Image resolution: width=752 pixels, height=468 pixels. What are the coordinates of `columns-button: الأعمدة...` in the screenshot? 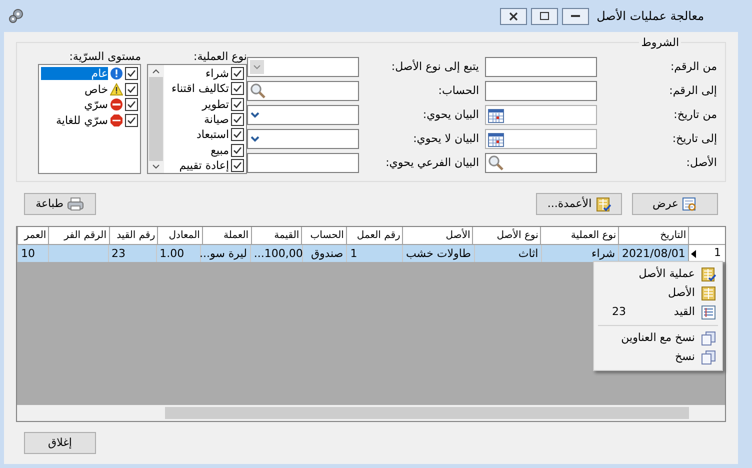 It's located at (579, 204).